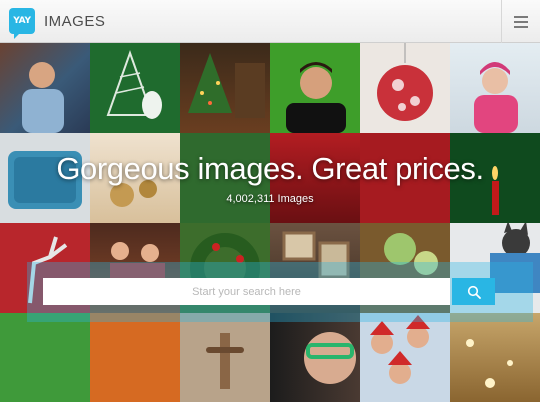  I want to click on photo-tile-orange-texture, so click(135, 357).